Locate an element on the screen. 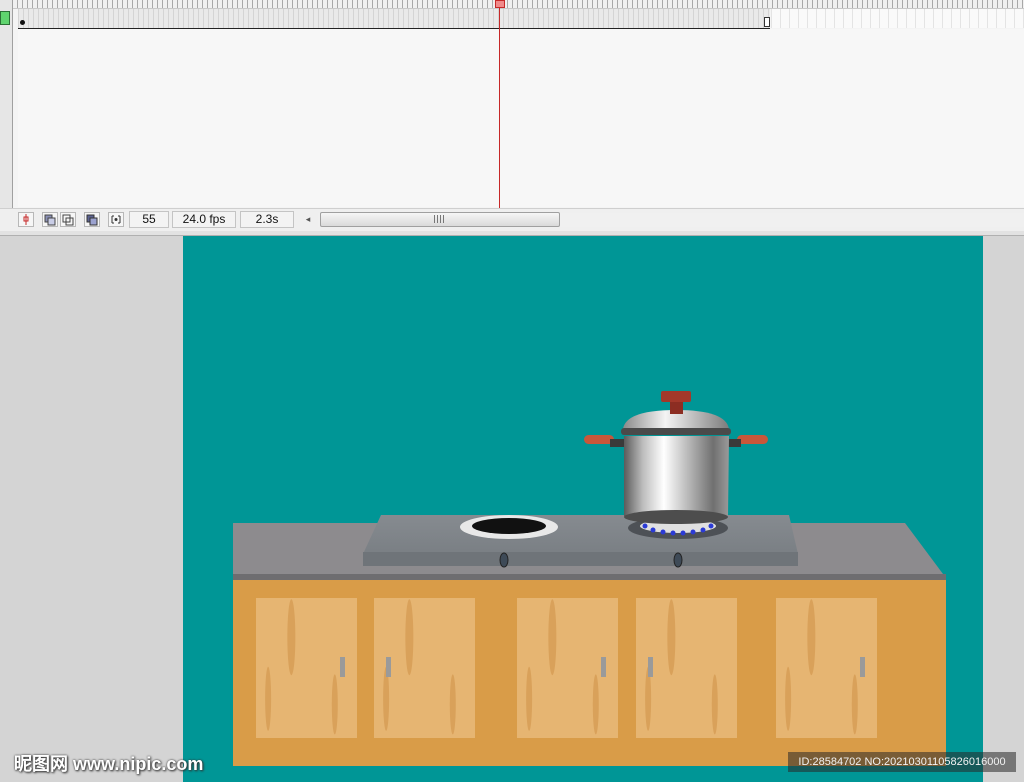  onion-skin-button is located at coordinates (50, 219).